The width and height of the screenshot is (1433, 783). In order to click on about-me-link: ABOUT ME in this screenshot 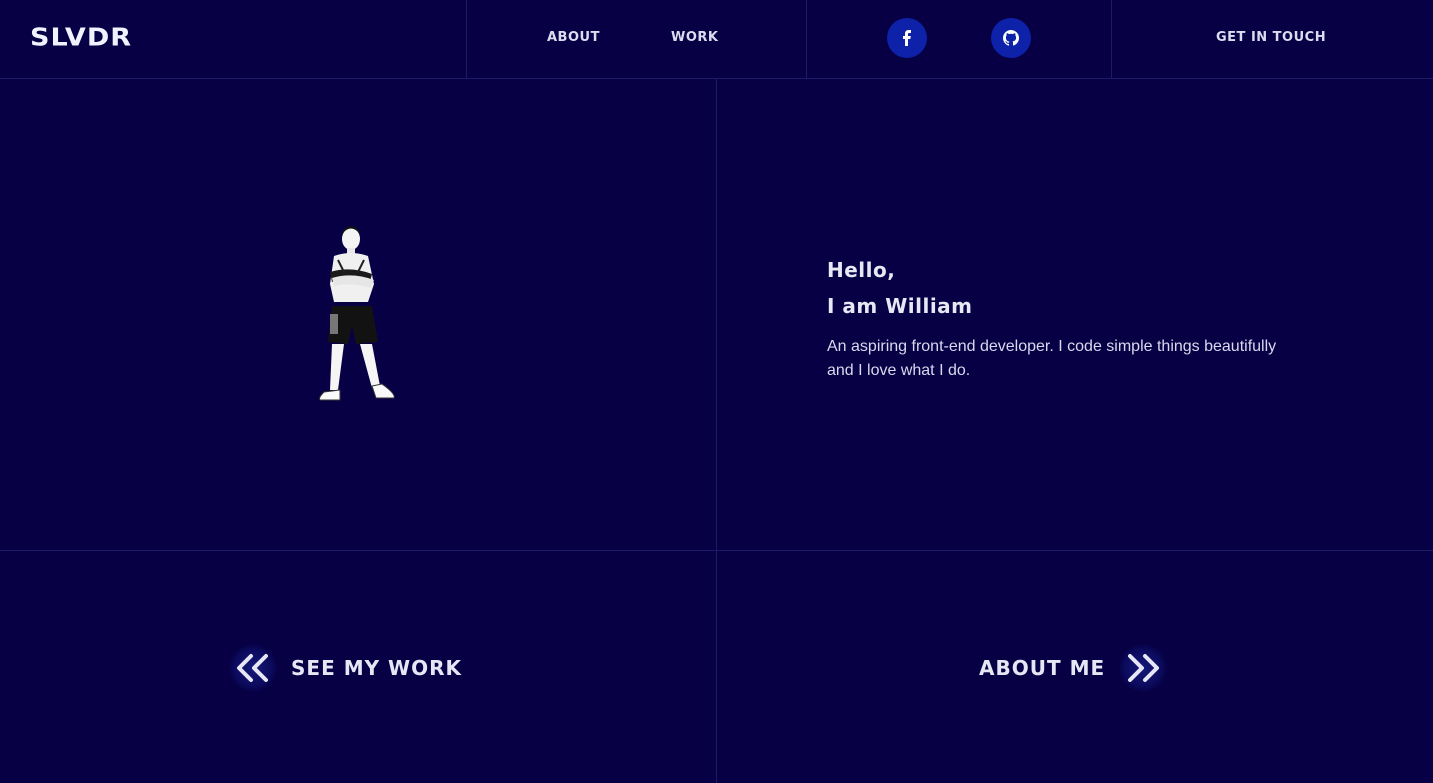, I will do `click(1073, 668)`.